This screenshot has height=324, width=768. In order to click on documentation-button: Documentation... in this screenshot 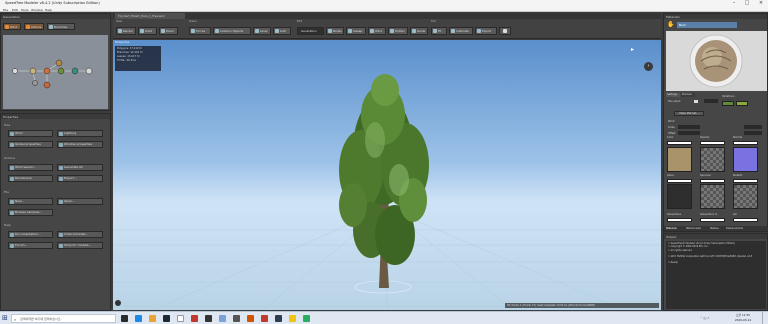, I will do `click(30, 234)`.